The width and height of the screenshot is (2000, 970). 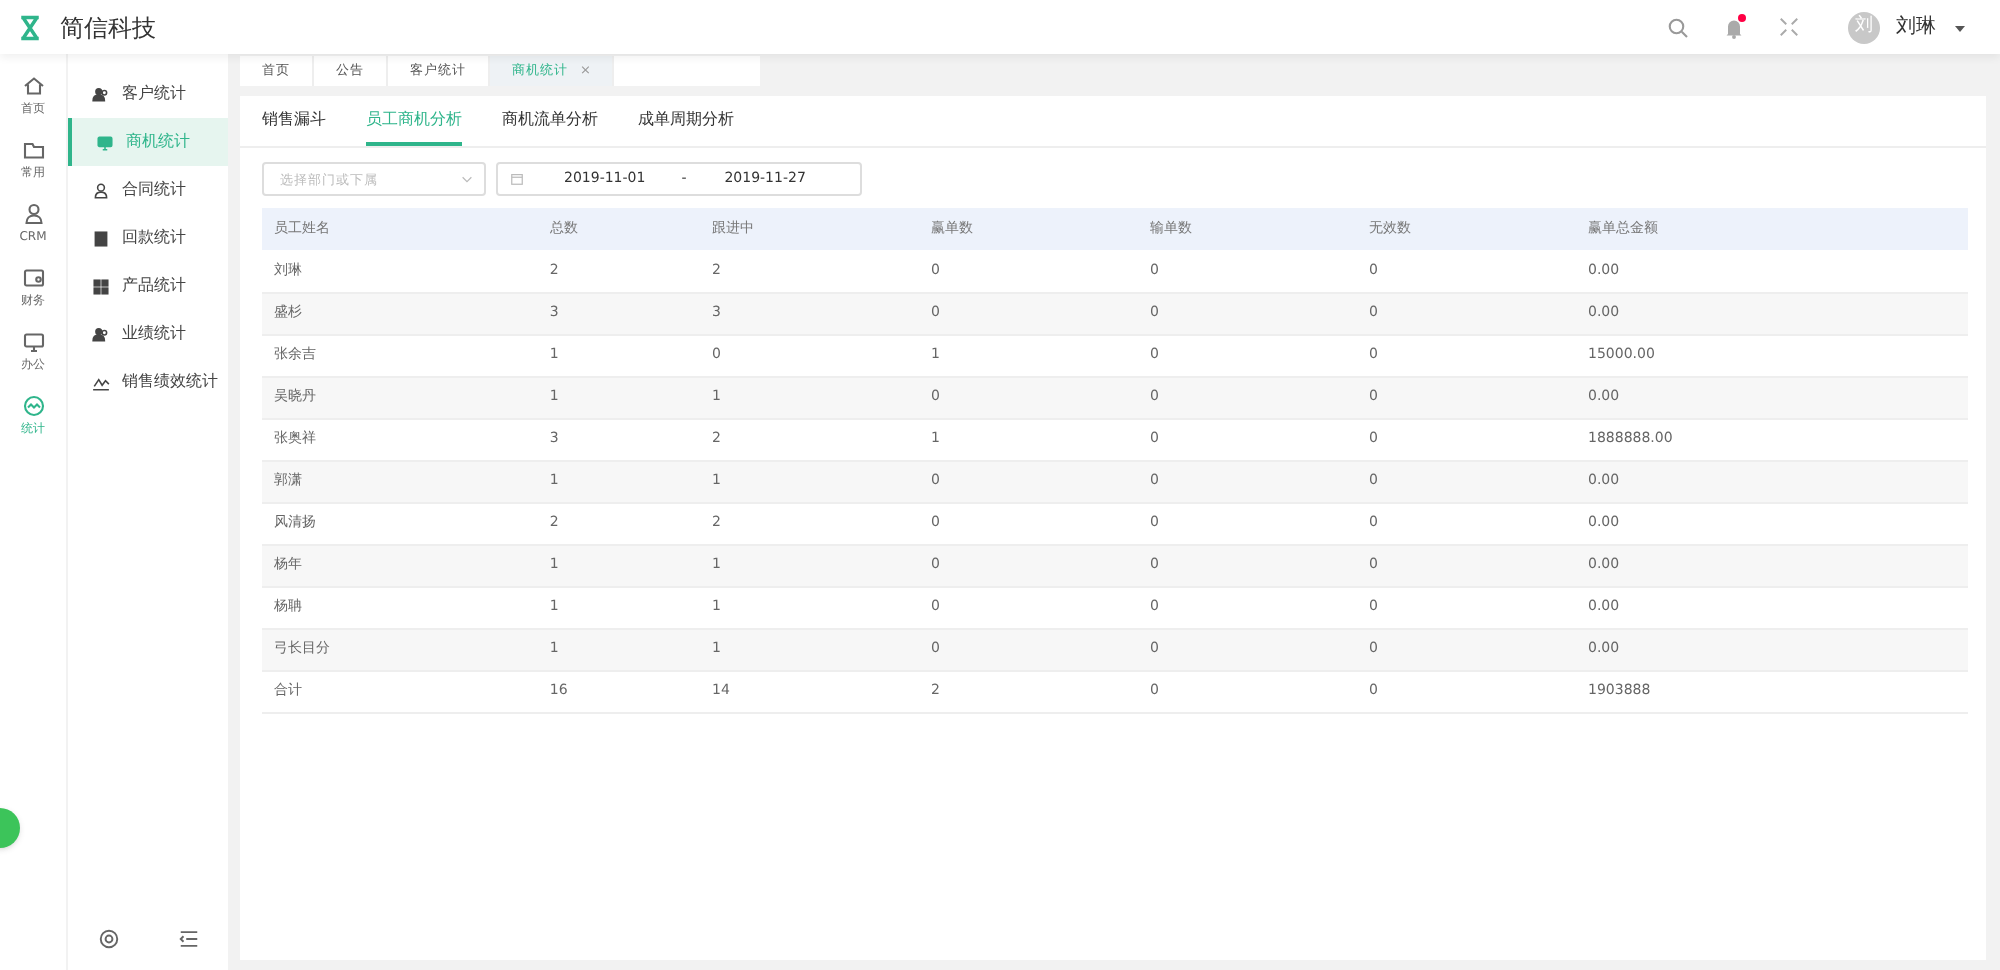 I want to click on tab: 成单周期分析, so click(x=686, y=121).